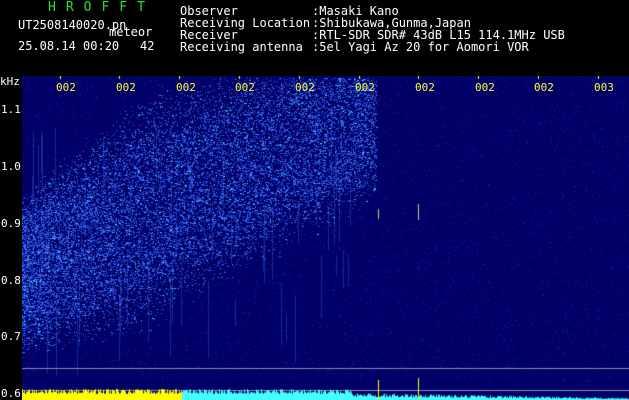  I want to click on app-title: HROFFT, so click(101, 7).